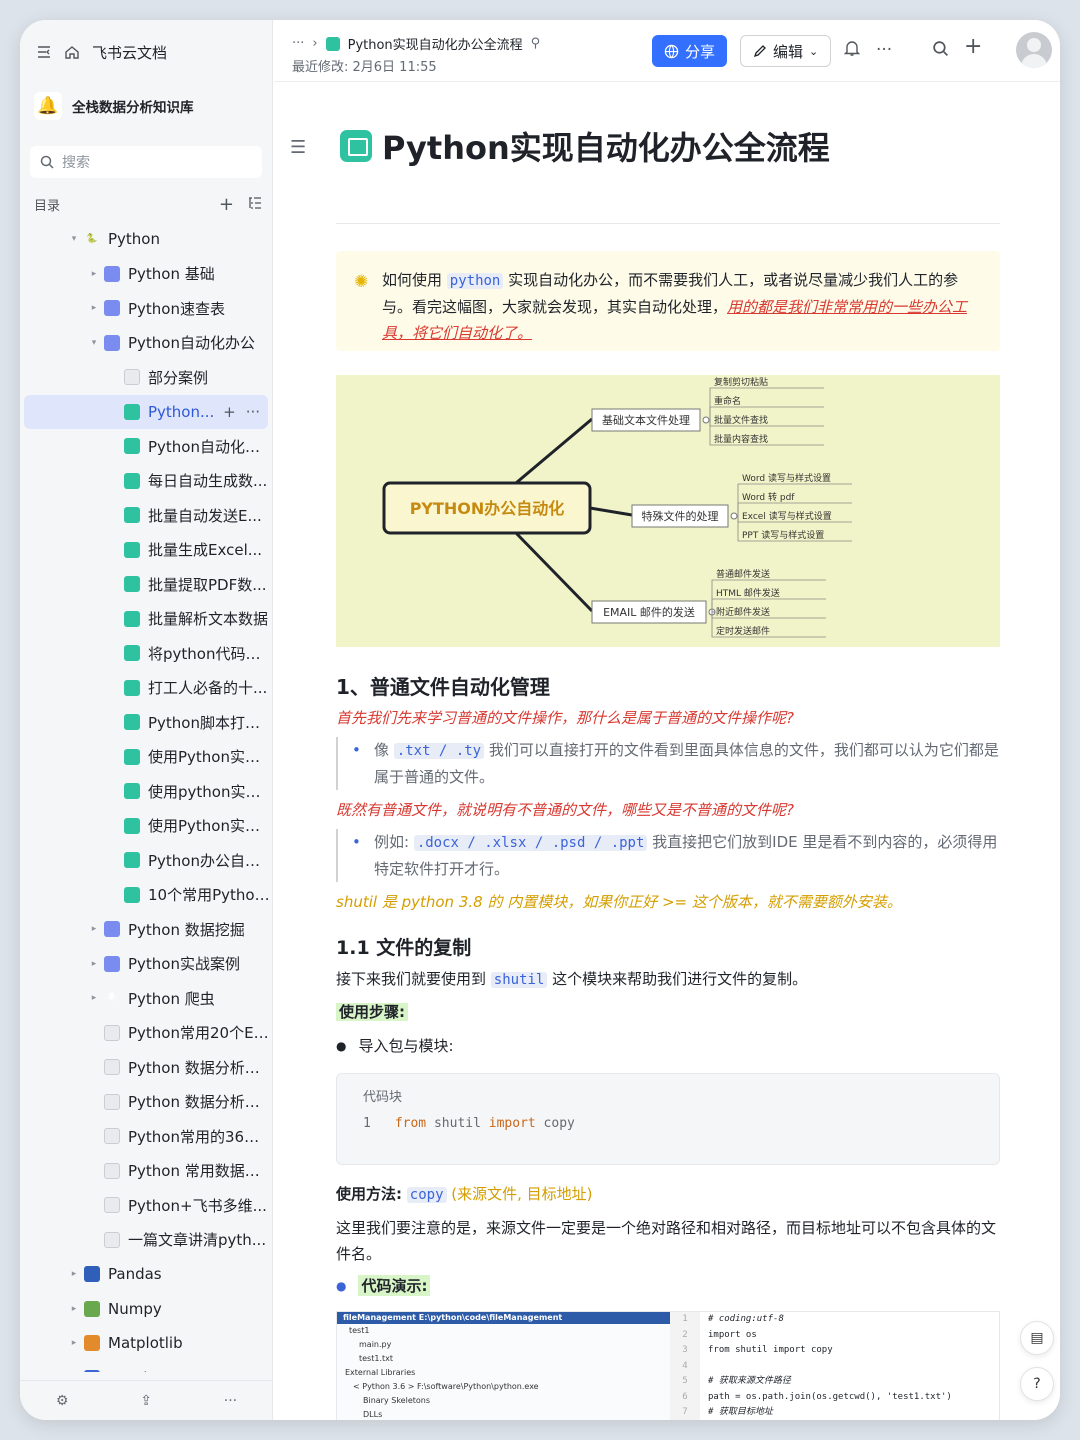 The height and width of the screenshot is (1440, 1080). I want to click on sidebar-item: Python... + ···, so click(146, 411).